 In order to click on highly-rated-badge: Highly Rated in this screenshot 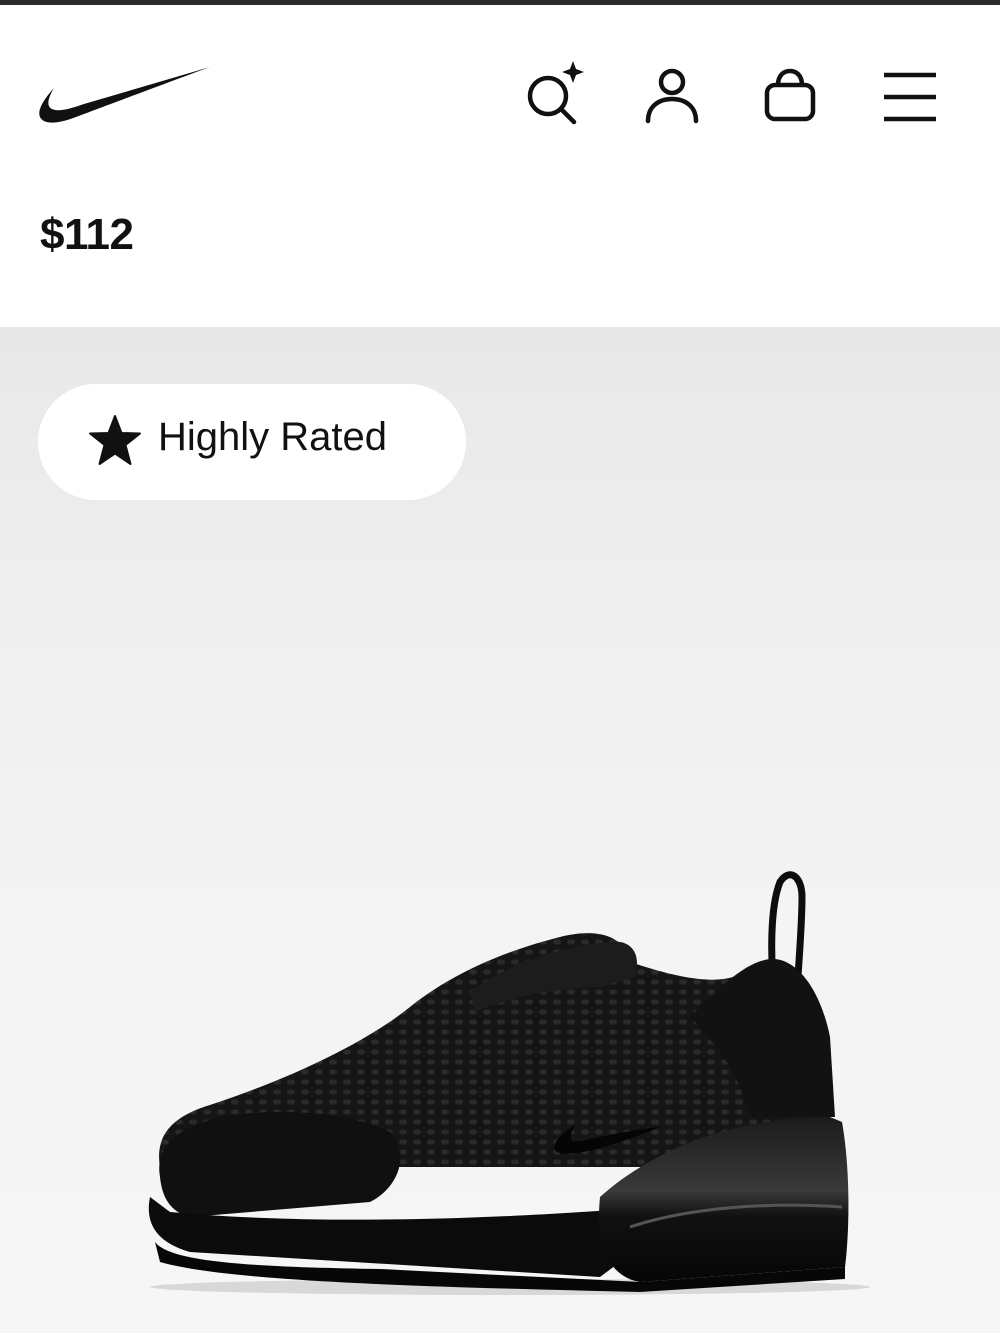, I will do `click(252, 442)`.